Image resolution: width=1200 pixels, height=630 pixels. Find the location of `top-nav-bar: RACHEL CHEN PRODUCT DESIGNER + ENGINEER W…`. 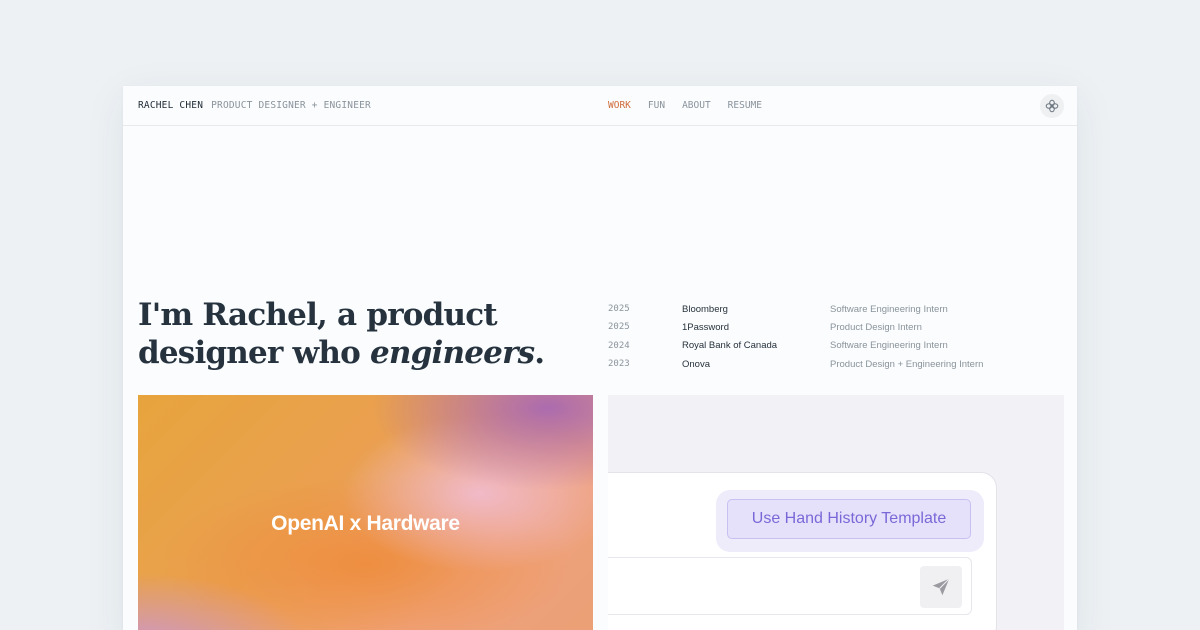

top-nav-bar: RACHEL CHEN PRODUCT DESIGNER + ENGINEER W… is located at coordinates (600, 106).